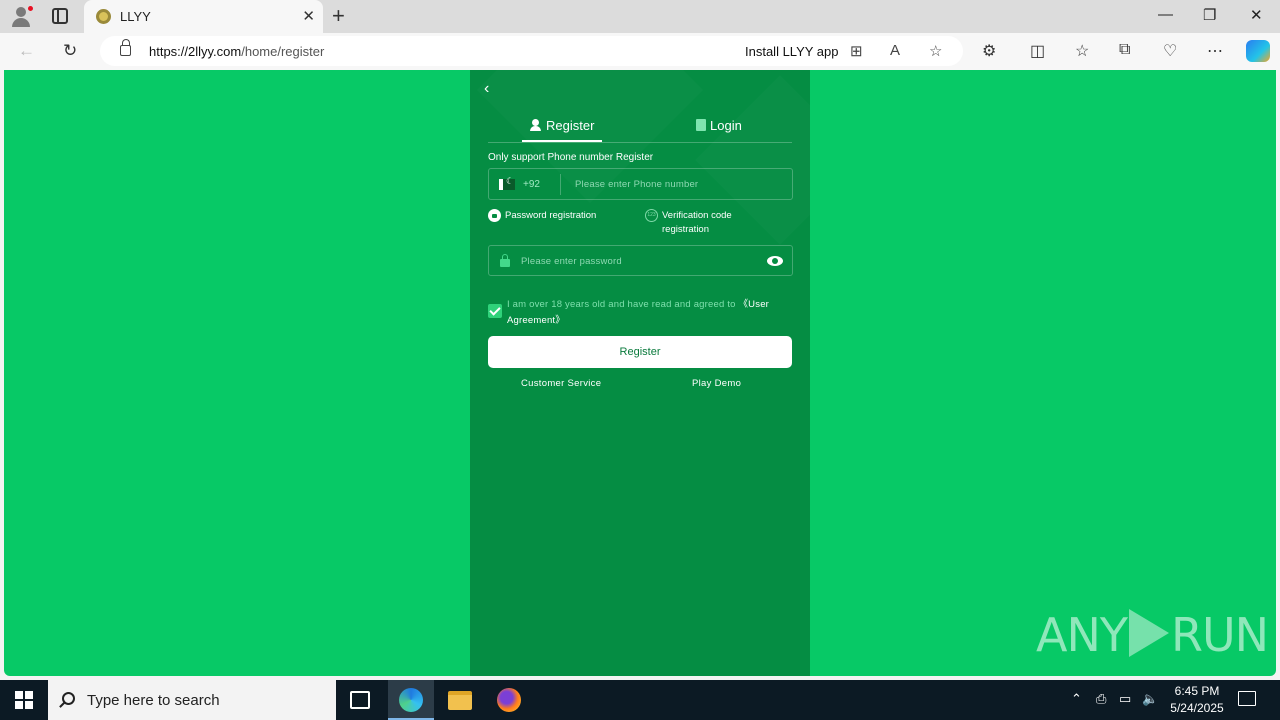 The image size is (1280, 720). What do you see at coordinates (1150, 699) in the screenshot?
I see `volume-icon: 🔈` at bounding box center [1150, 699].